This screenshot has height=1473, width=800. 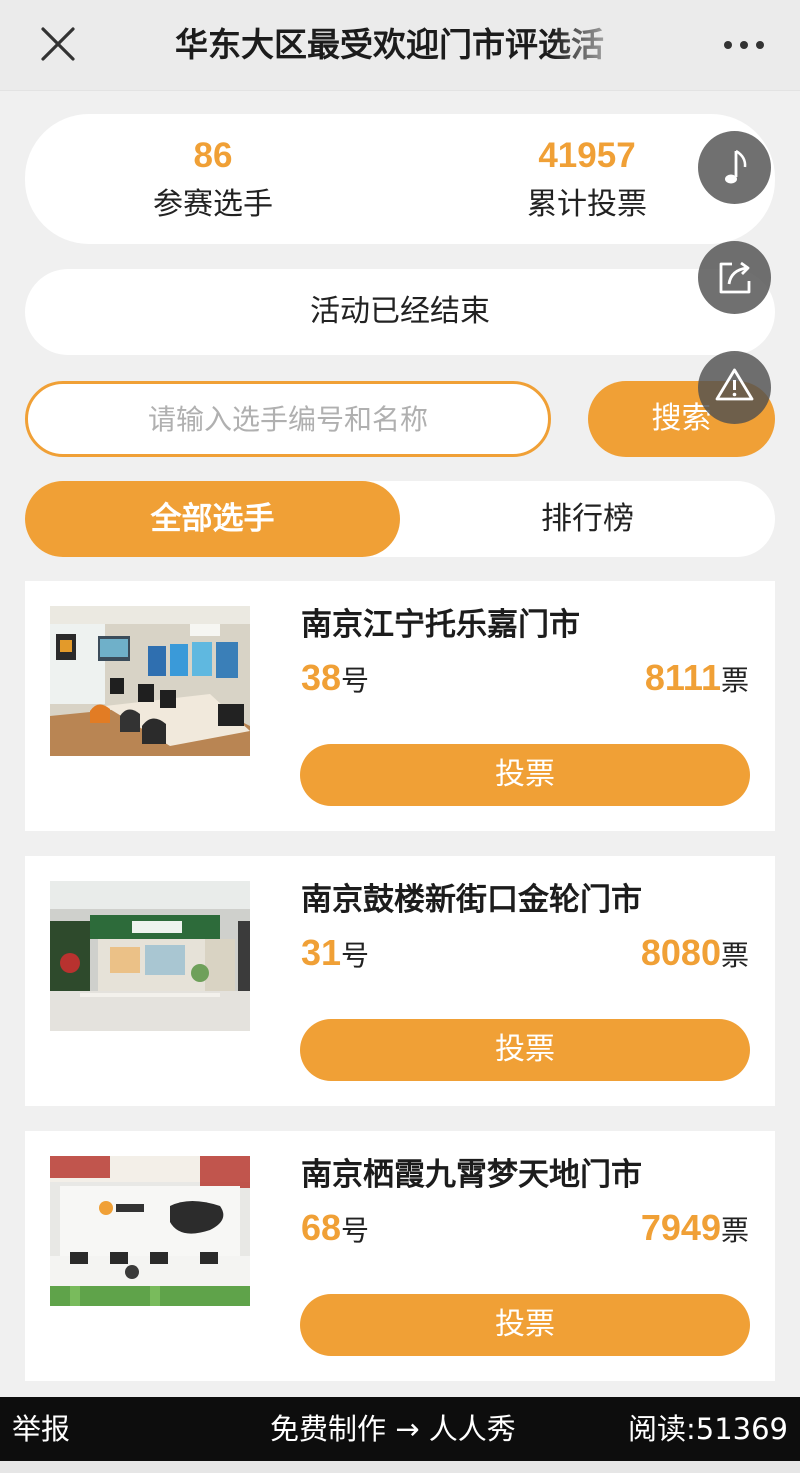 I want to click on share-icon, so click(x=735, y=277).